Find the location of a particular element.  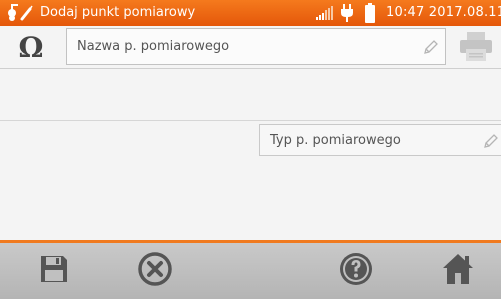

printer-icon is located at coordinates (476, 49).